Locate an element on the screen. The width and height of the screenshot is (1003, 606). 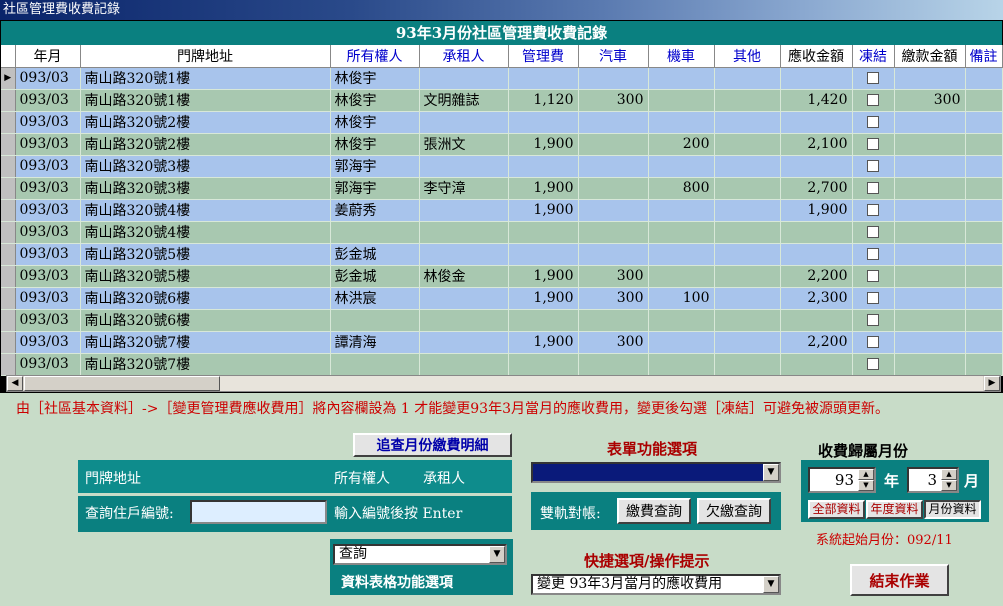
column-header: 其他 is located at coordinates (747, 56).